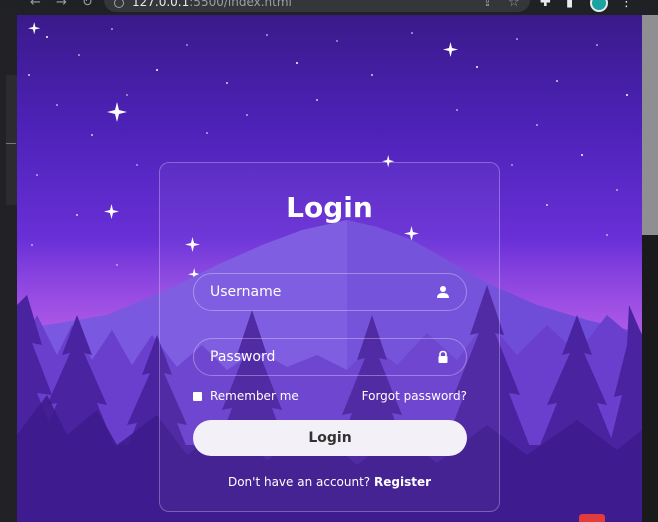  I want to click on register-prompt: Don't have an account?, so click(299, 482).